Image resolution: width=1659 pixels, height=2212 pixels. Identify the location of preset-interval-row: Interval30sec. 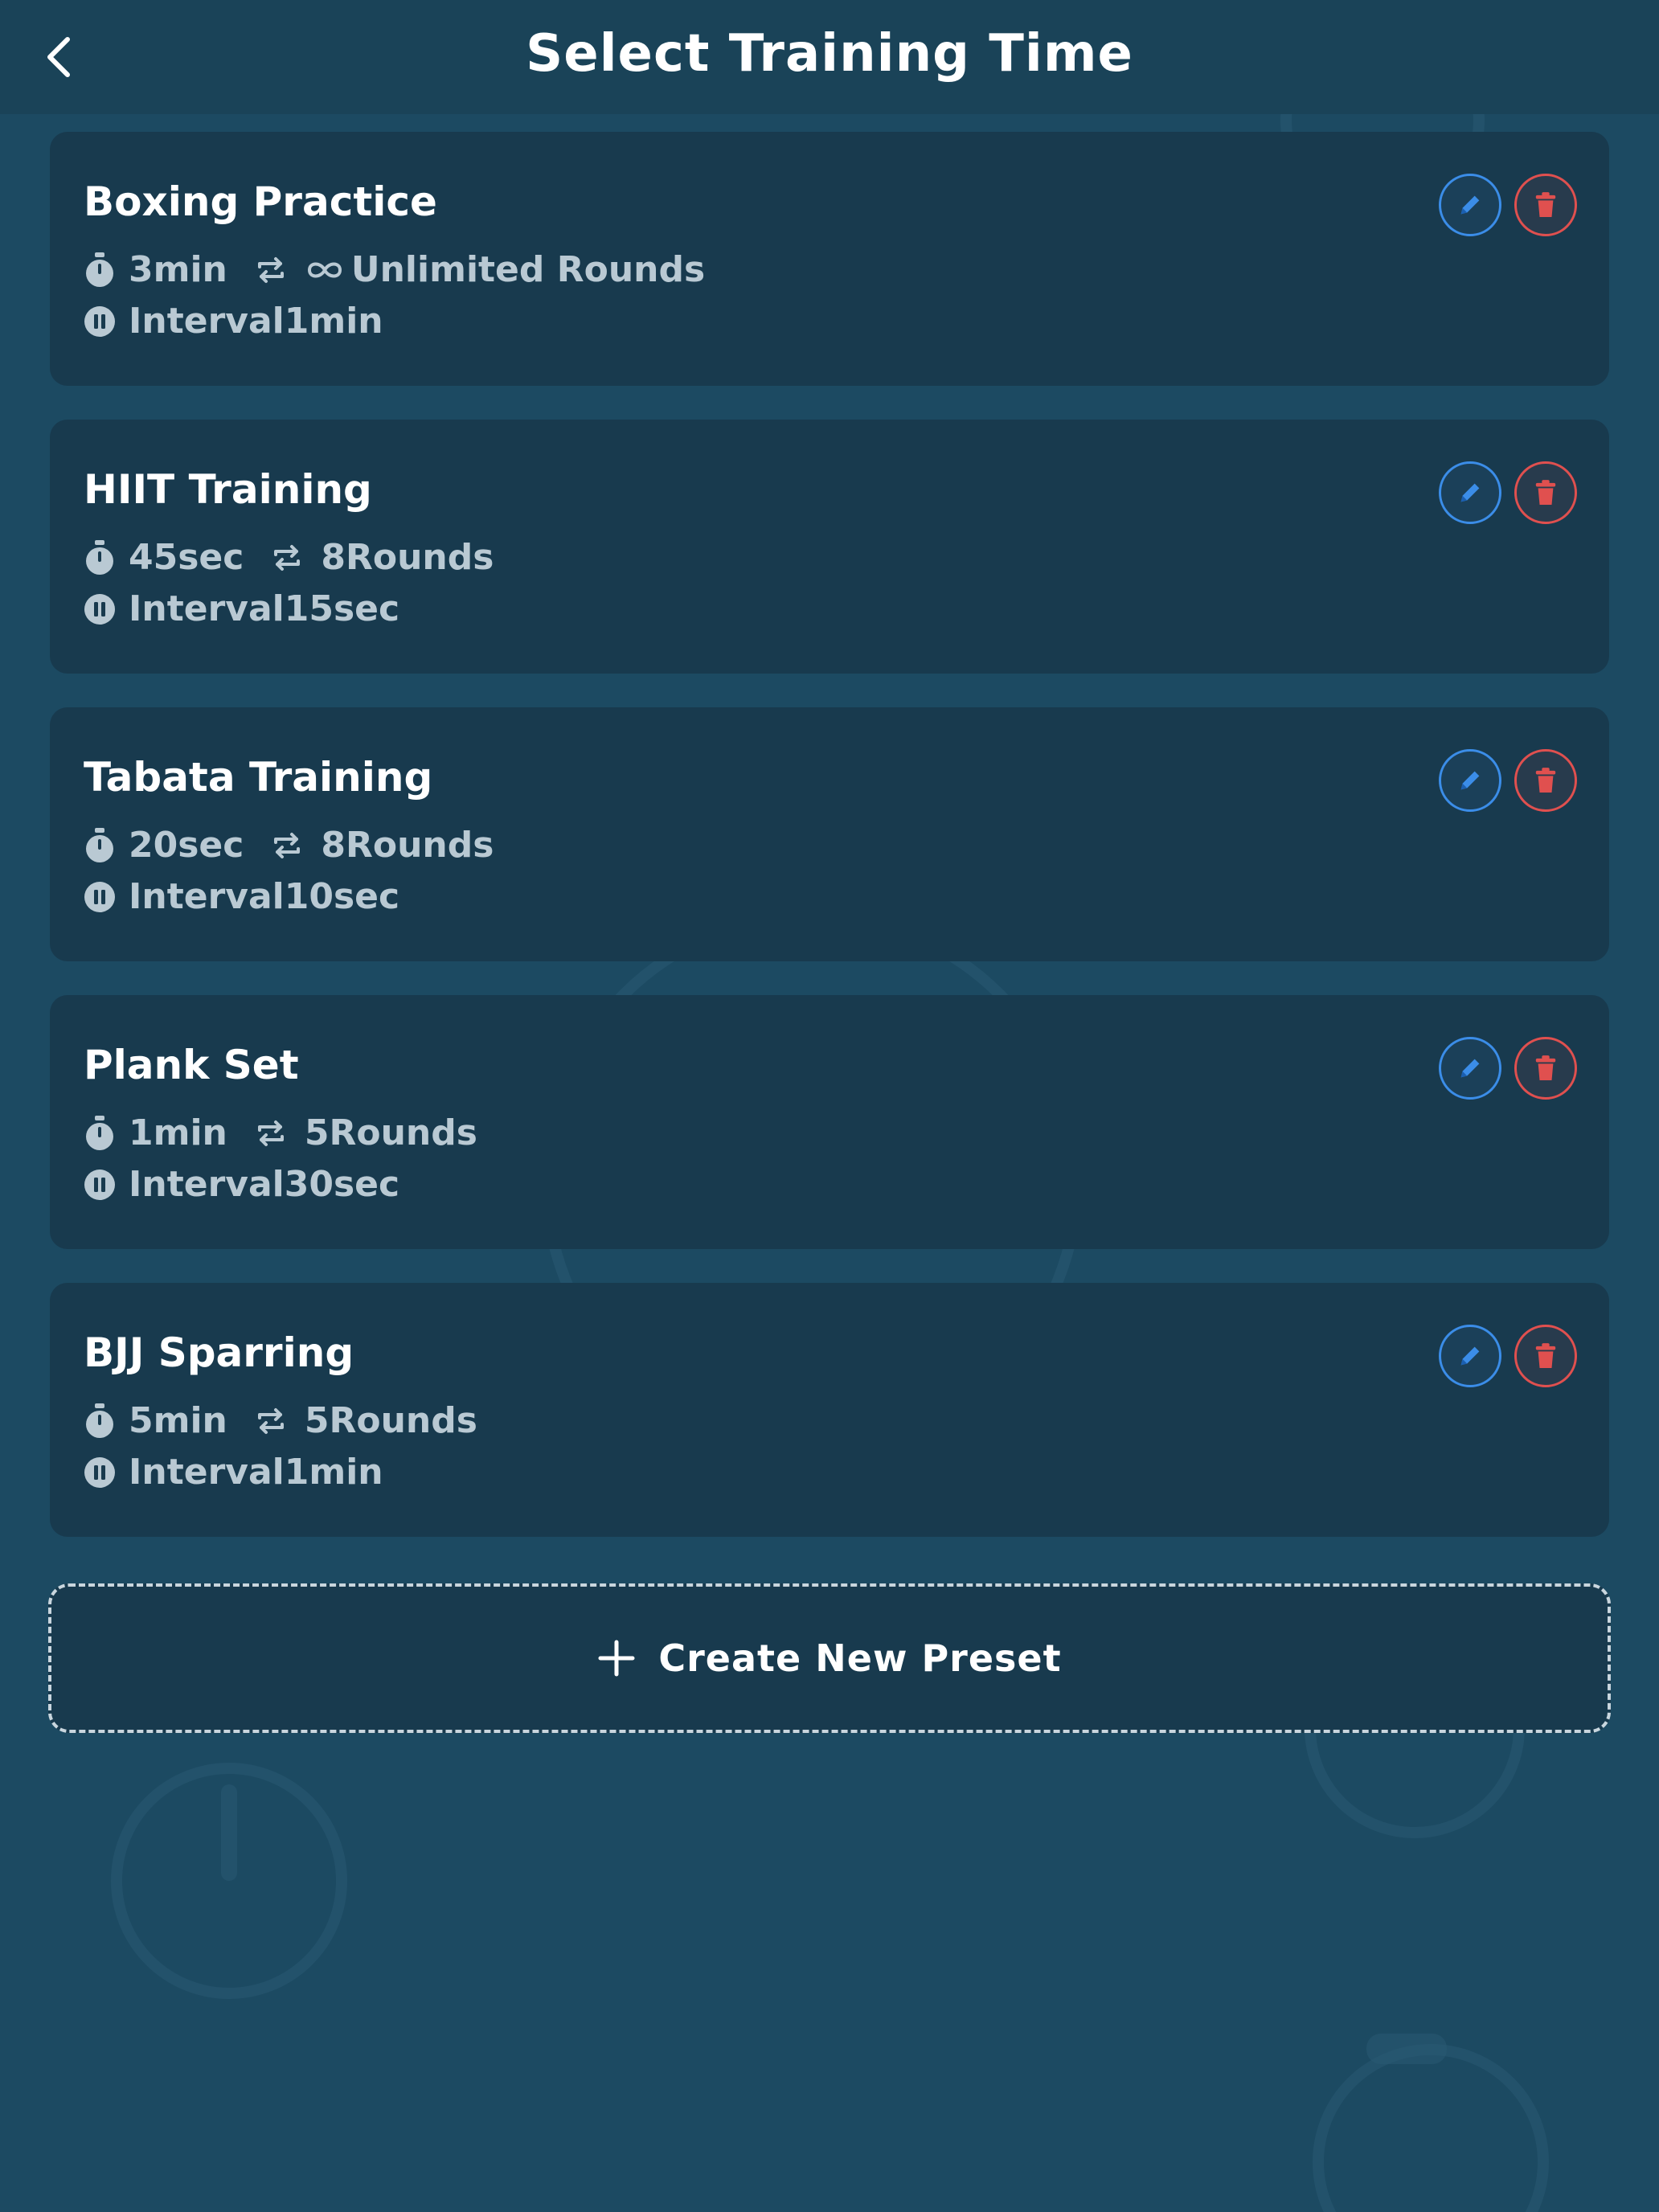
(242, 1184).